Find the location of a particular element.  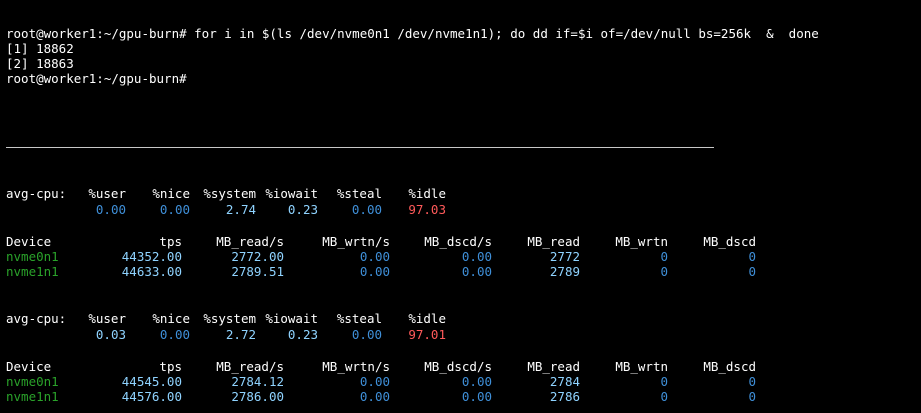

job-line-2: [2] 18863 is located at coordinates (40, 63).